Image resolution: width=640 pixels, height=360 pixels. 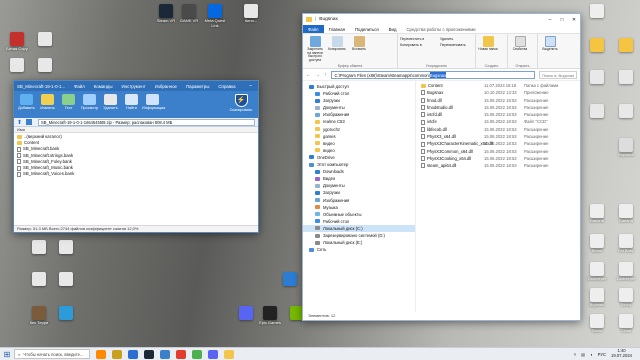 I want to click on windows-start-icon: ⊞, so click(x=7, y=354).